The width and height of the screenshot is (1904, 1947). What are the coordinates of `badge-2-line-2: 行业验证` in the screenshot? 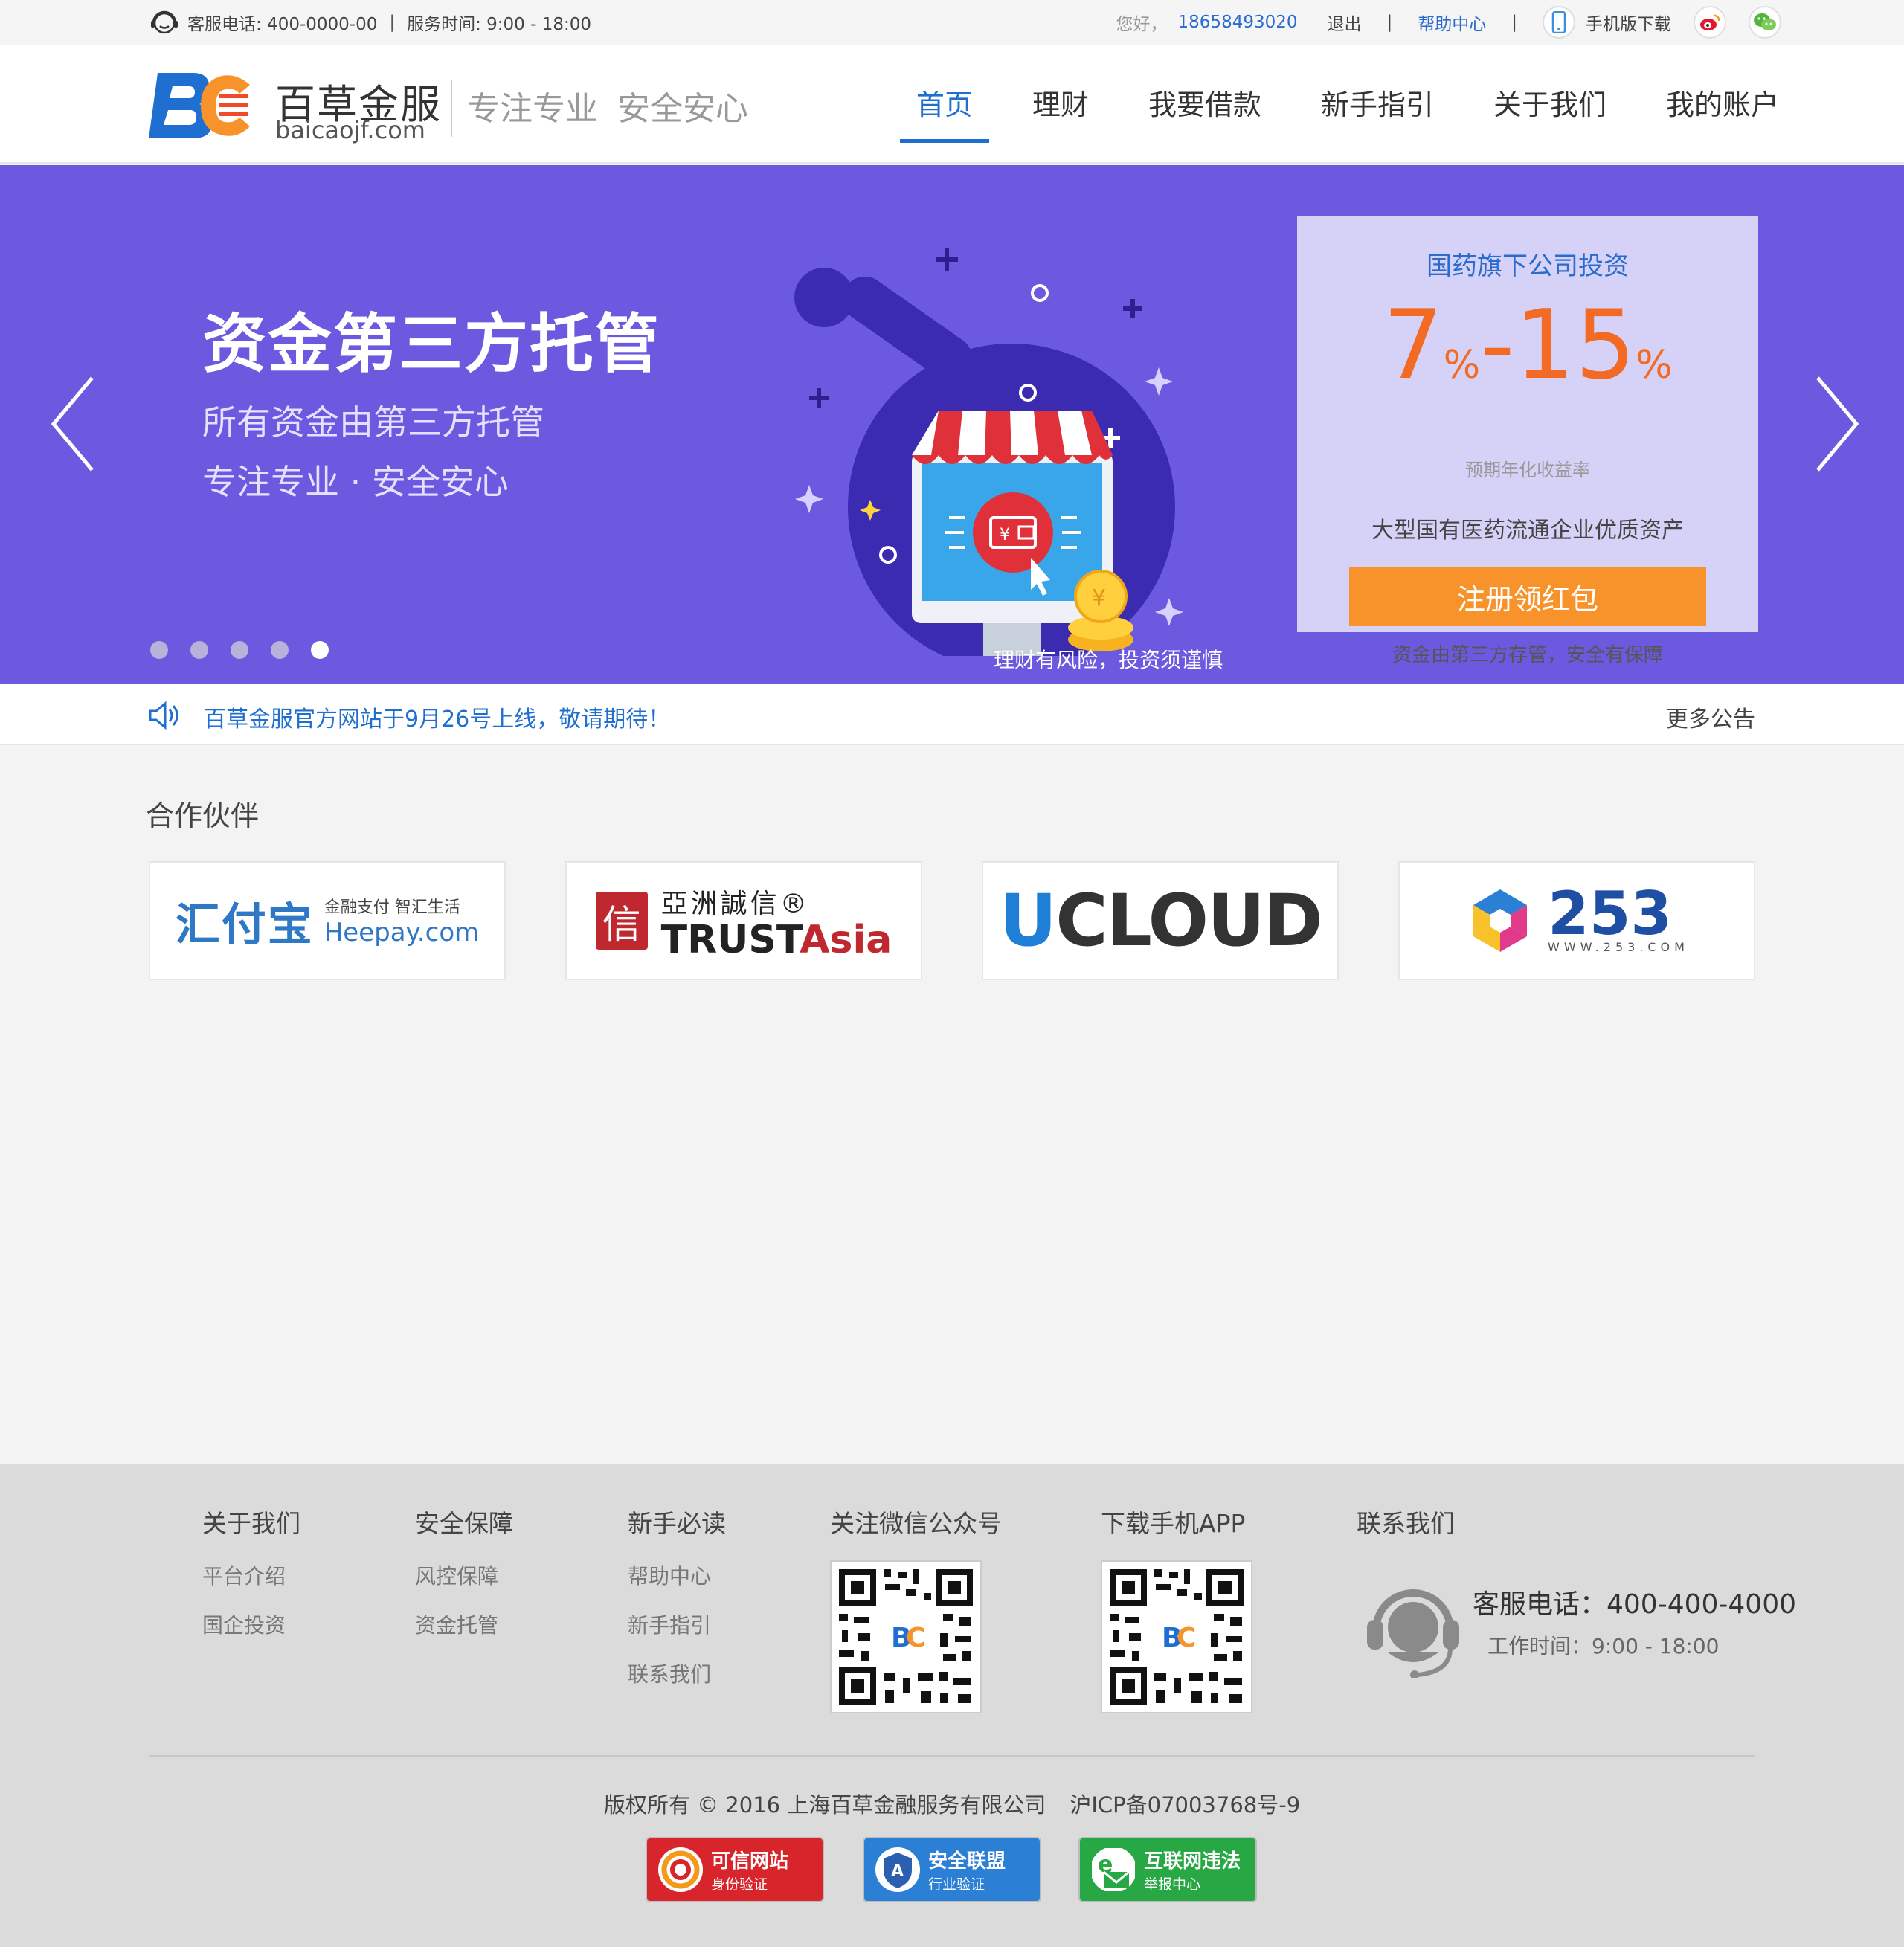 It's located at (957, 1884).